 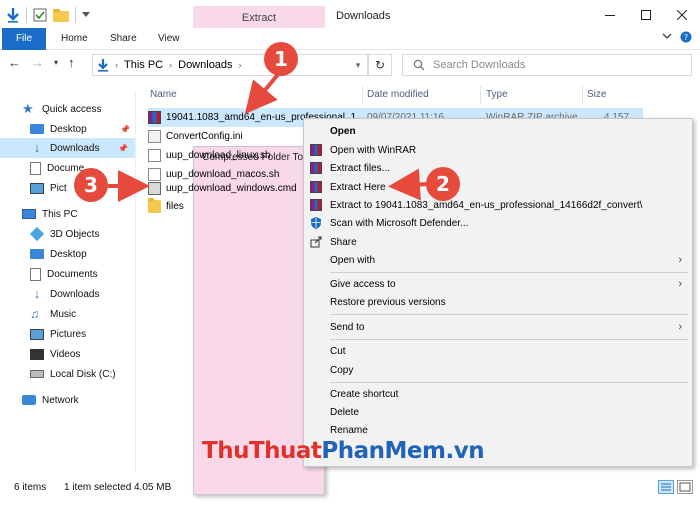 What do you see at coordinates (225, 451) in the screenshot?
I see `watermark-part: Thu` at bounding box center [225, 451].